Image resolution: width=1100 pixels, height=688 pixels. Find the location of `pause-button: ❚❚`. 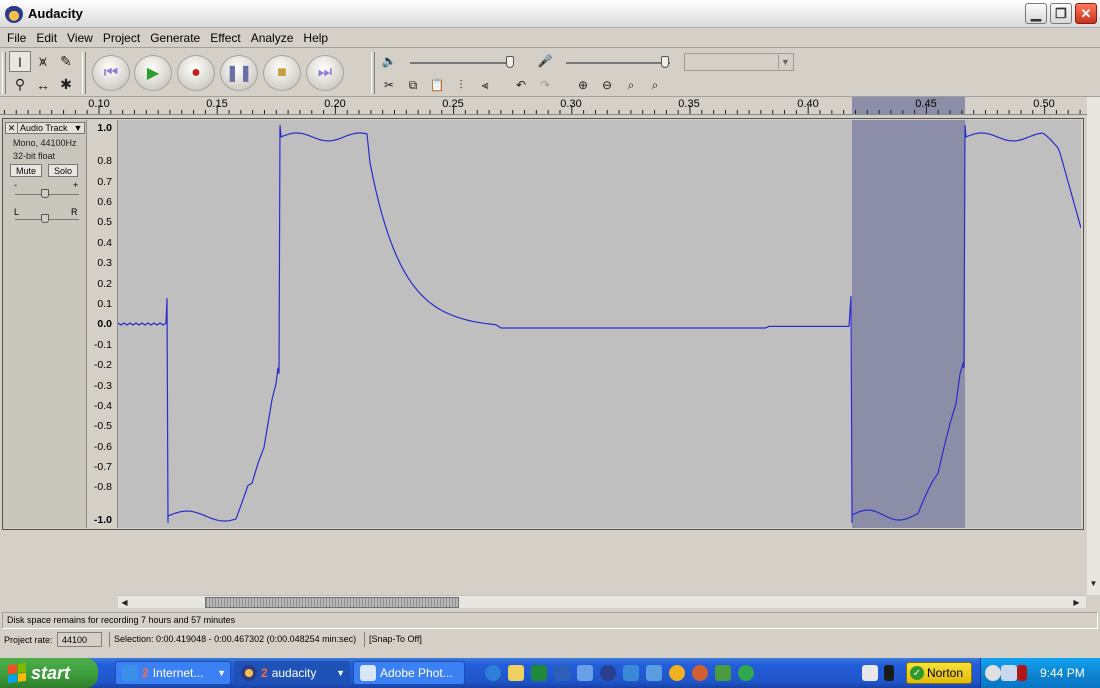

pause-button: ❚❚ is located at coordinates (239, 73).